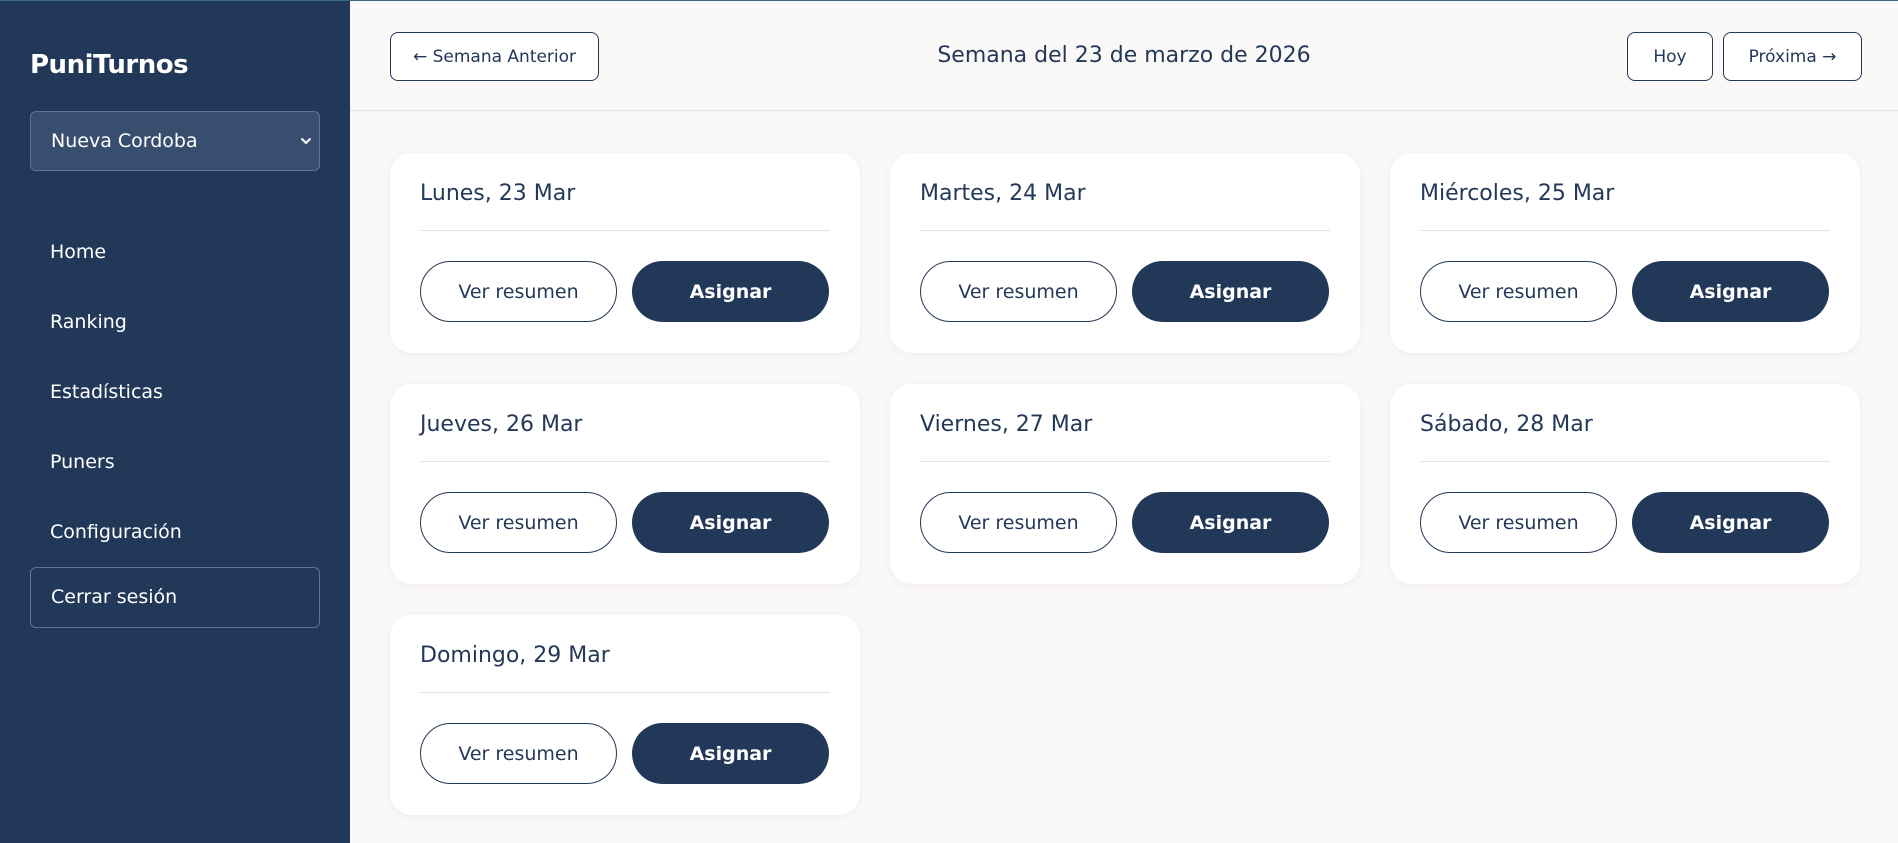 The height and width of the screenshot is (843, 1898). What do you see at coordinates (494, 56) in the screenshot?
I see `previous-week-button: ← Semana Anterior` at bounding box center [494, 56].